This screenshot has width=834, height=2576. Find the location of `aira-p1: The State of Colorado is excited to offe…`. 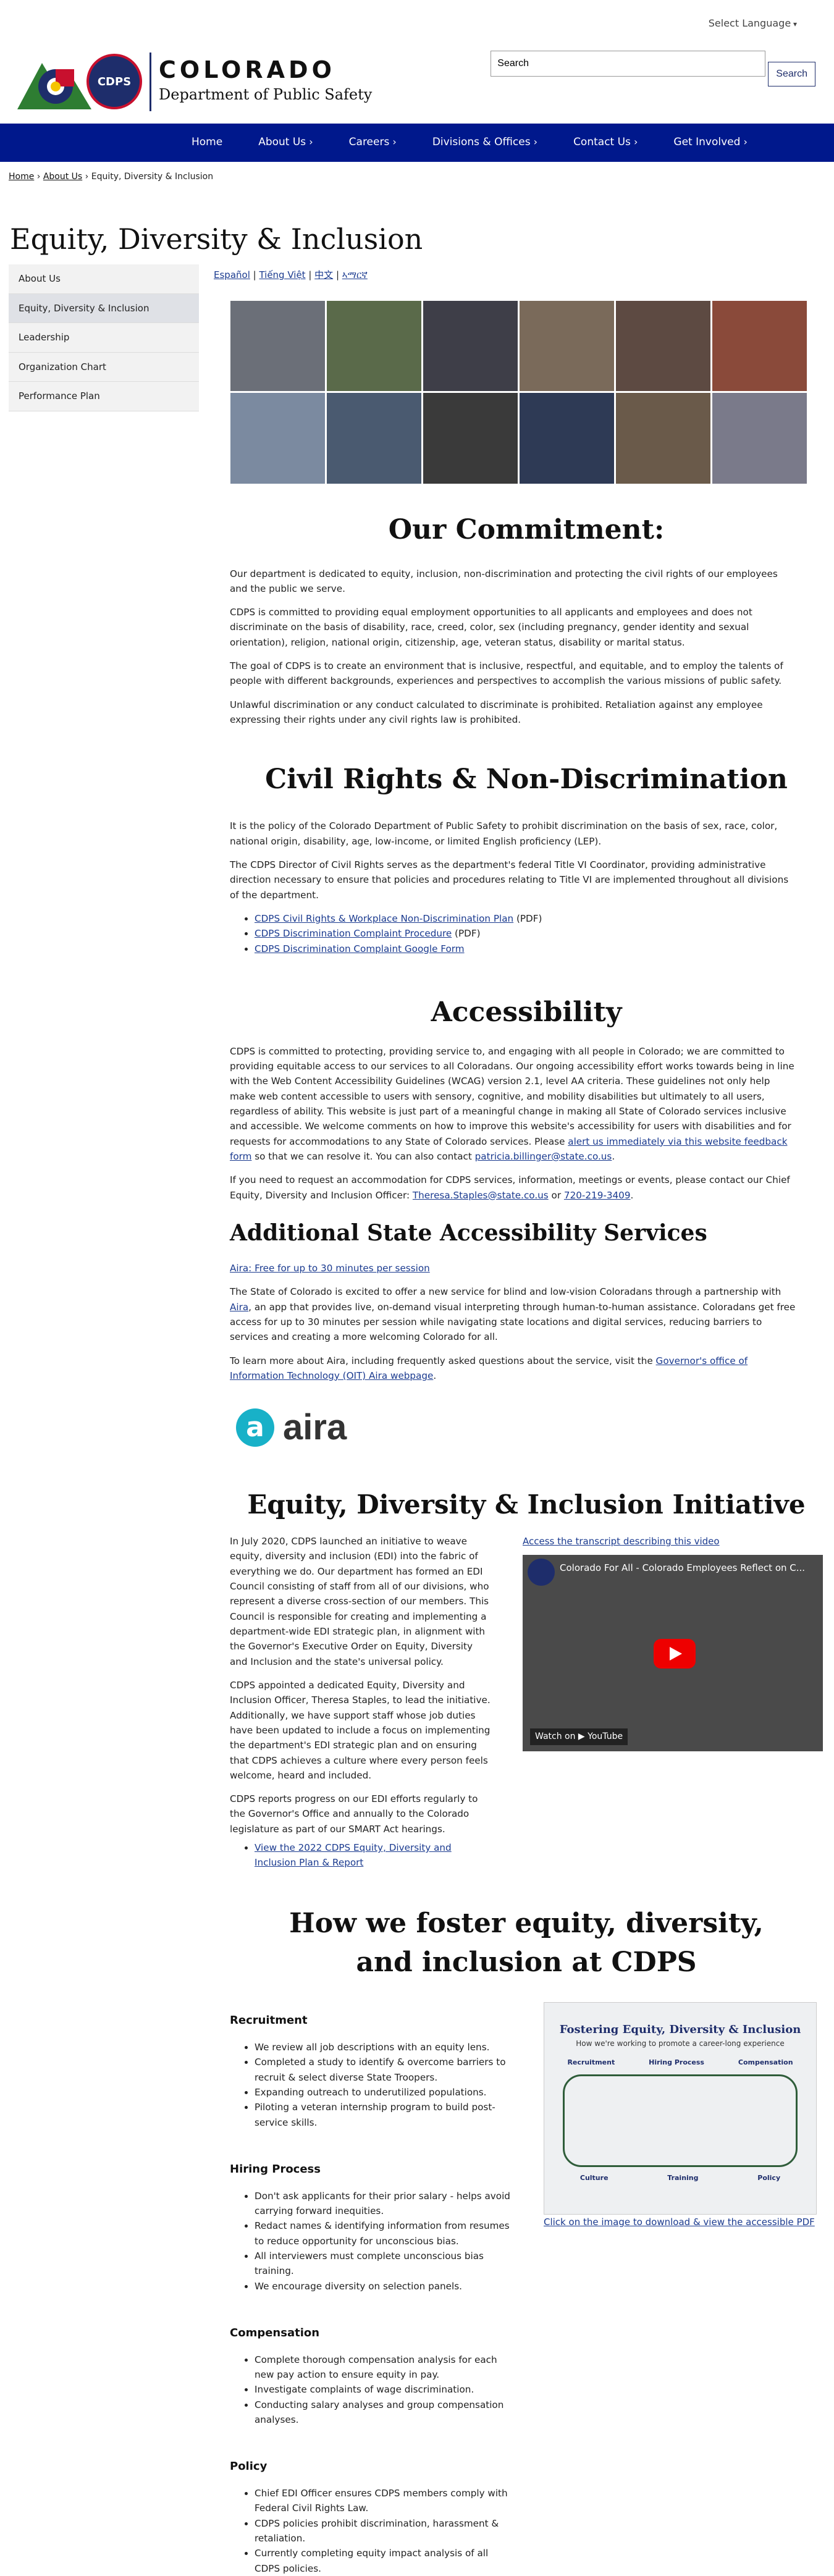

aira-p1: The State of Colorado is excited to offe… is located at coordinates (513, 1314).